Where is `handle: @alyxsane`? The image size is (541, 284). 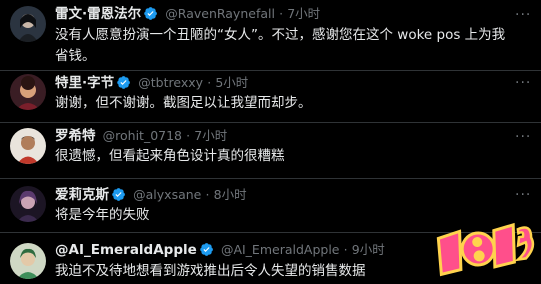 handle: @alyxsane is located at coordinates (167, 194).